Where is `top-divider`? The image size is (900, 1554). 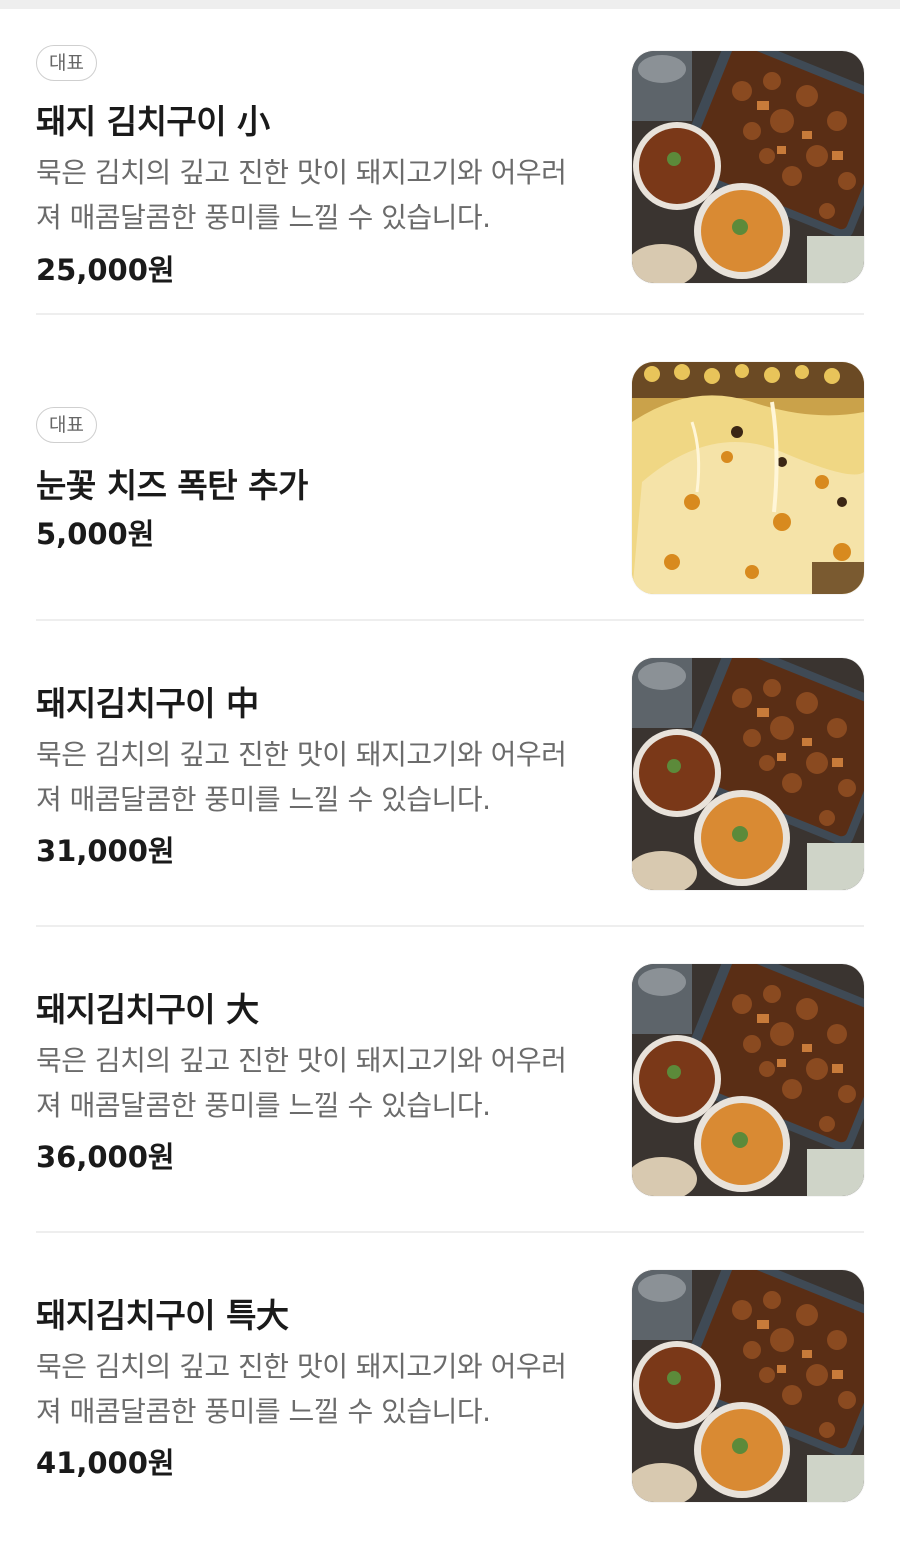
top-divider is located at coordinates (450, 4).